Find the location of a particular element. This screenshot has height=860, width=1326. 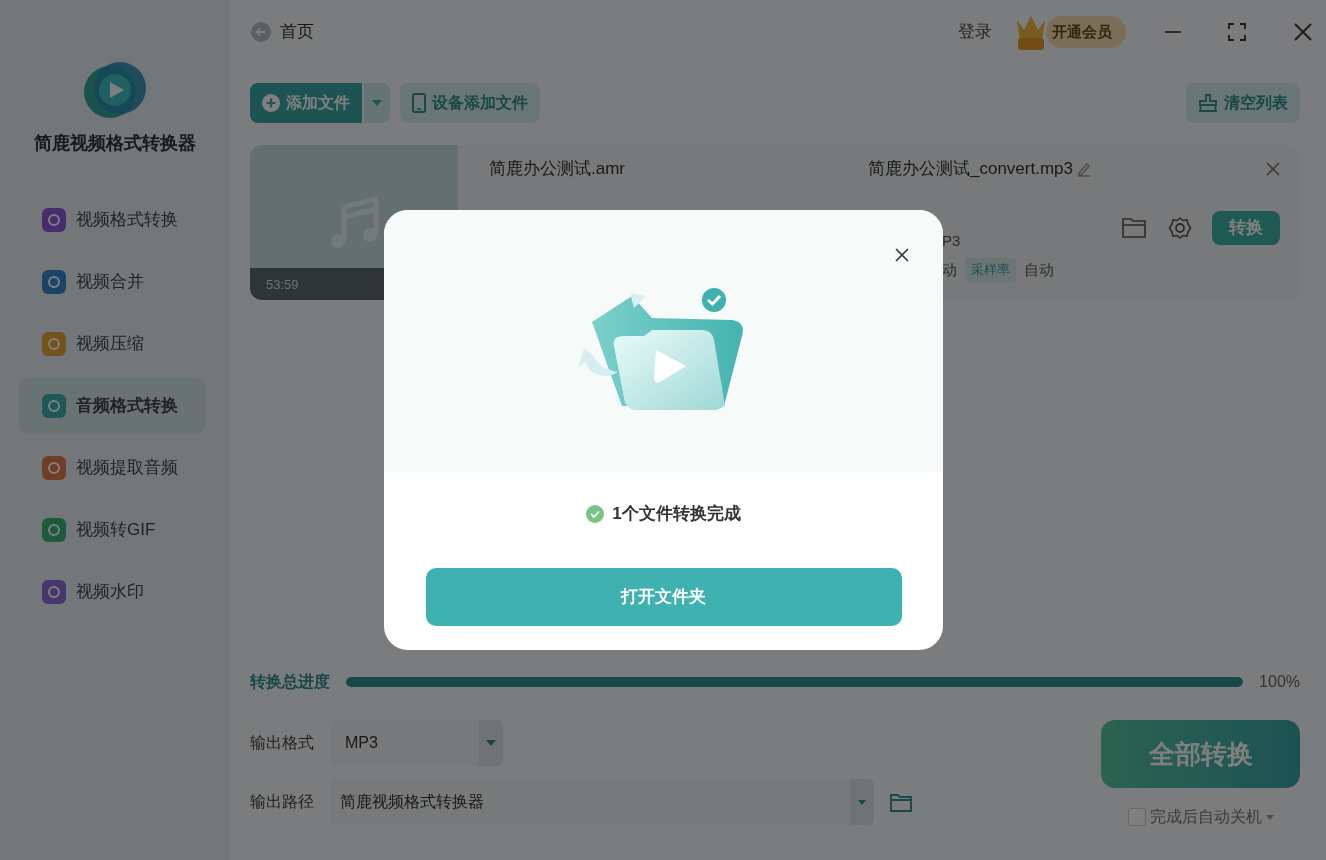

sidebar-item: 视频提取音频 is located at coordinates (112, 467).